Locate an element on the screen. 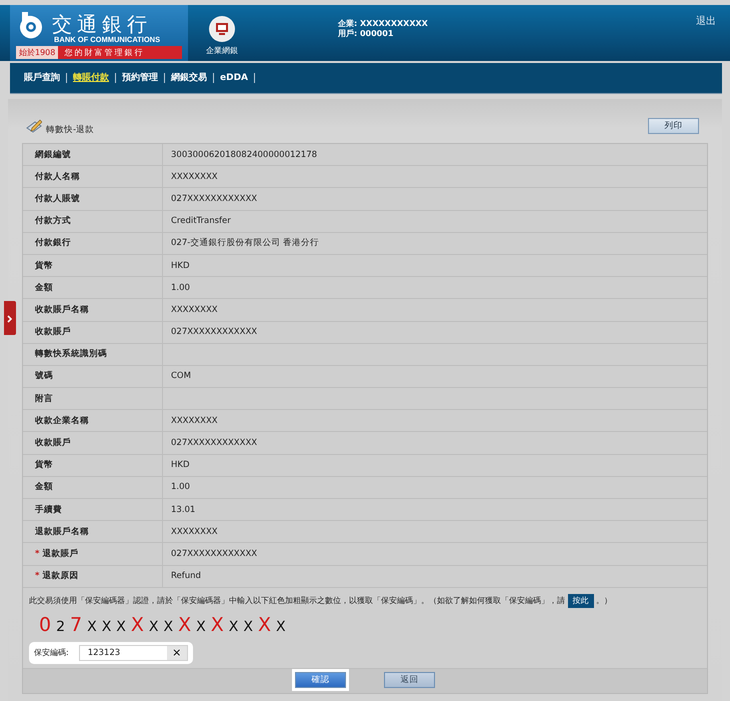 The width and height of the screenshot is (730, 701). user-info: 用戶: 000001 is located at coordinates (366, 34).